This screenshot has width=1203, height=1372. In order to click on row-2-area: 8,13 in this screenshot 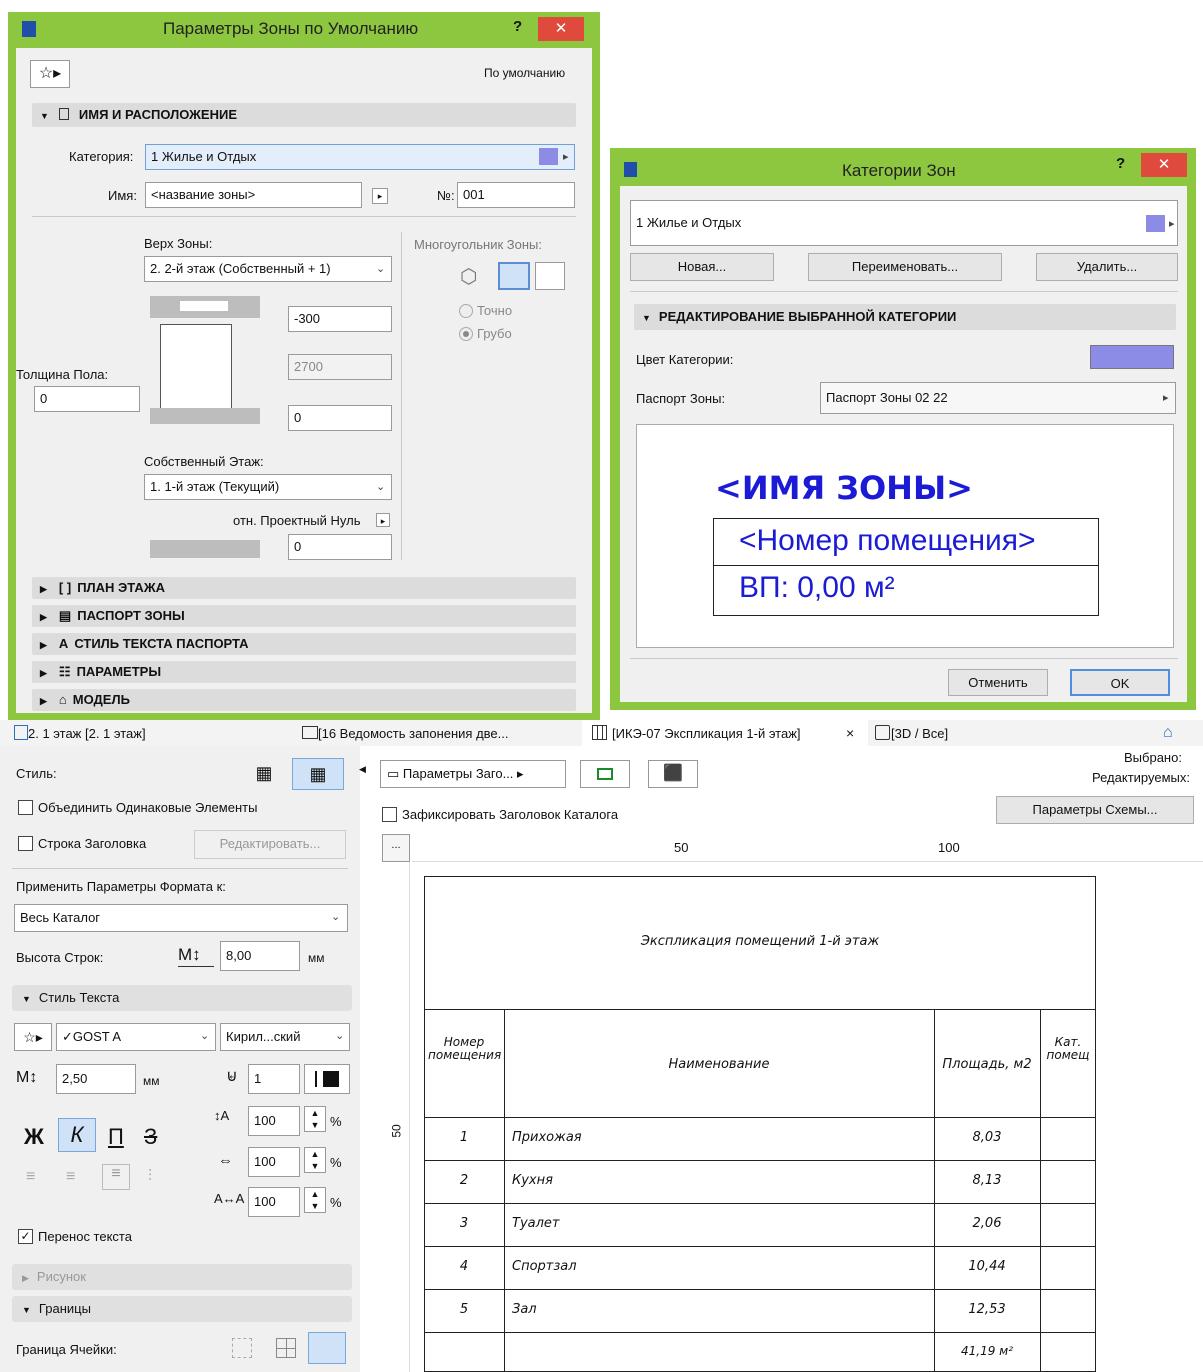, I will do `click(987, 1180)`.